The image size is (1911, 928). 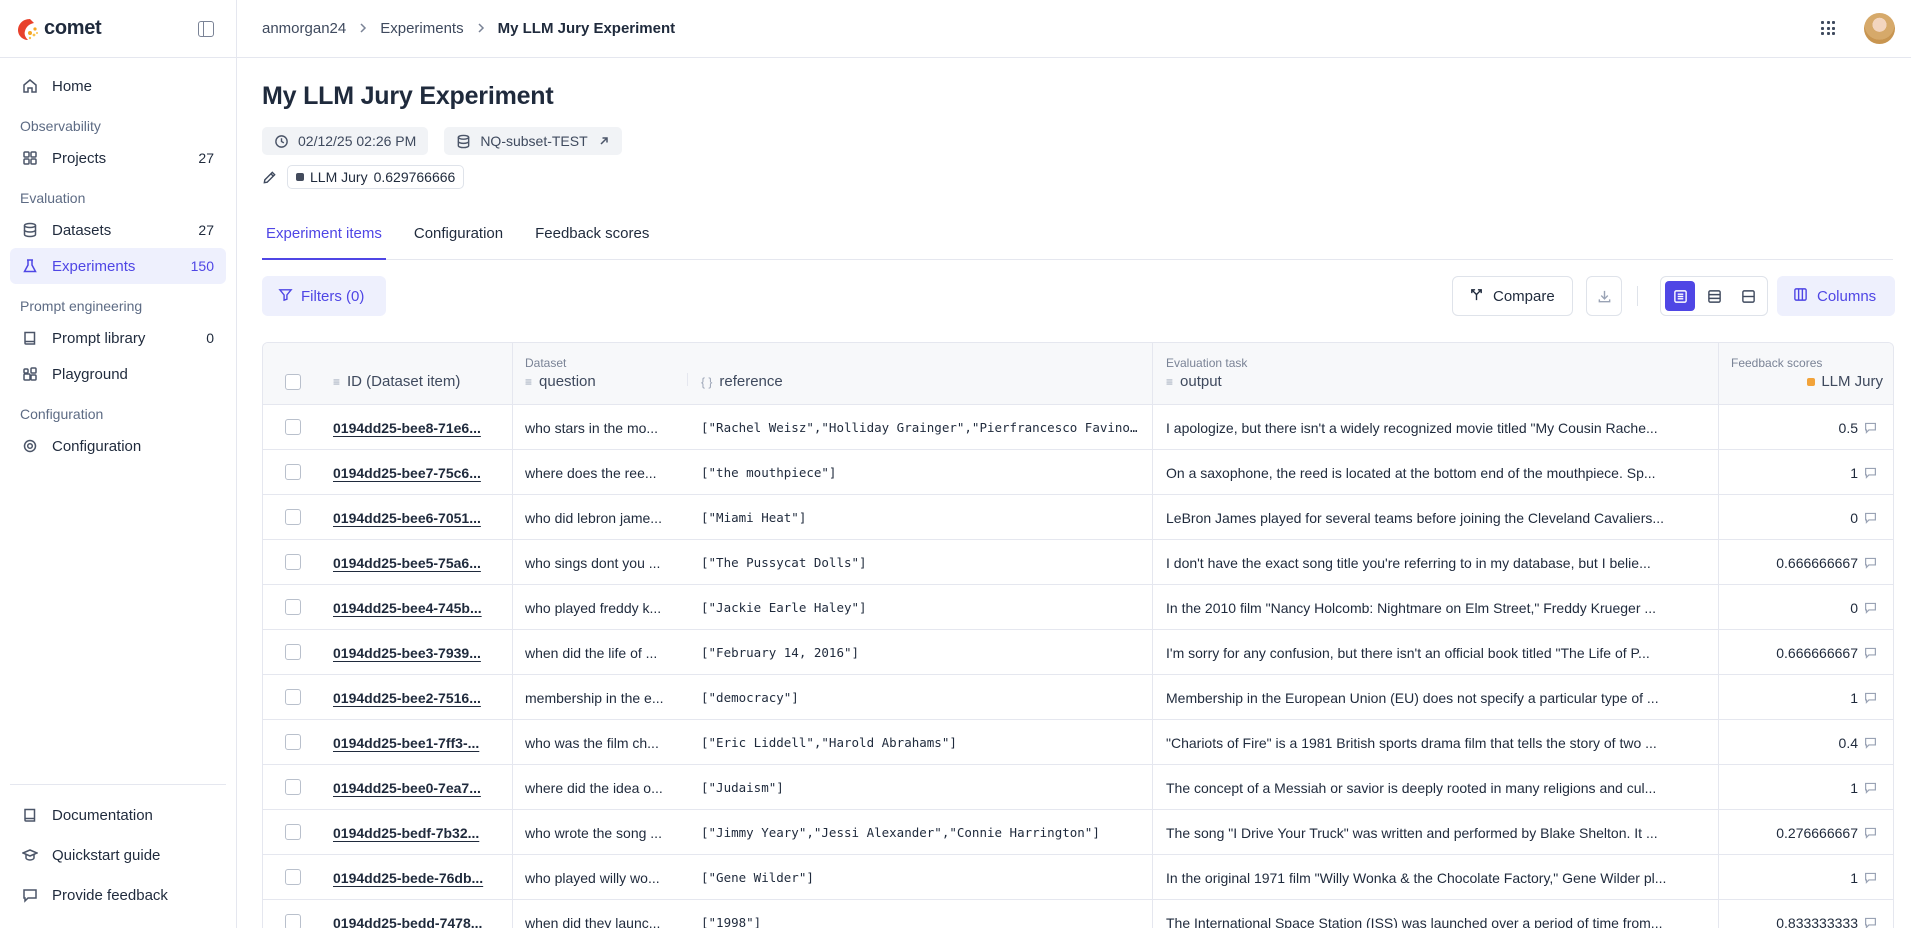 What do you see at coordinates (421, 28) in the screenshot?
I see `breadcrumb-experiments: Experiments` at bounding box center [421, 28].